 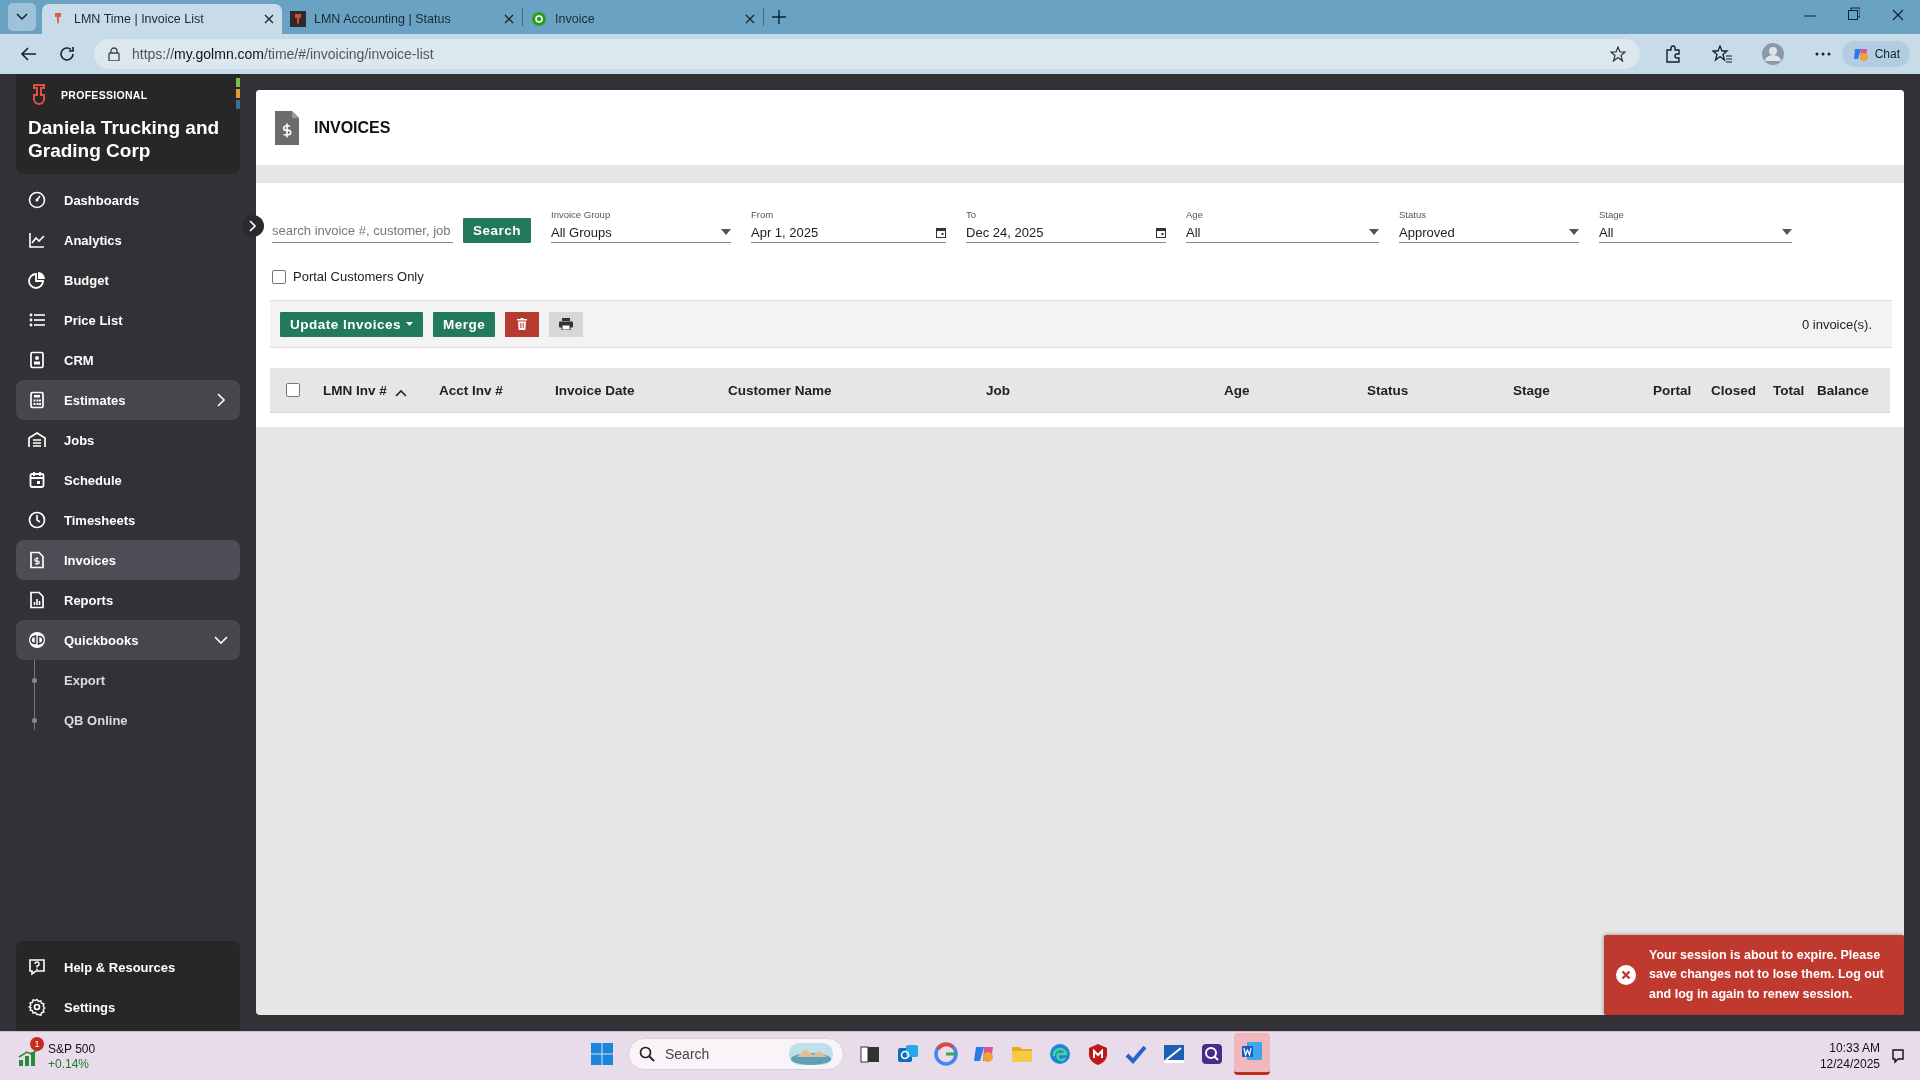 What do you see at coordinates (1098, 1054) in the screenshot?
I see `shield-icon` at bounding box center [1098, 1054].